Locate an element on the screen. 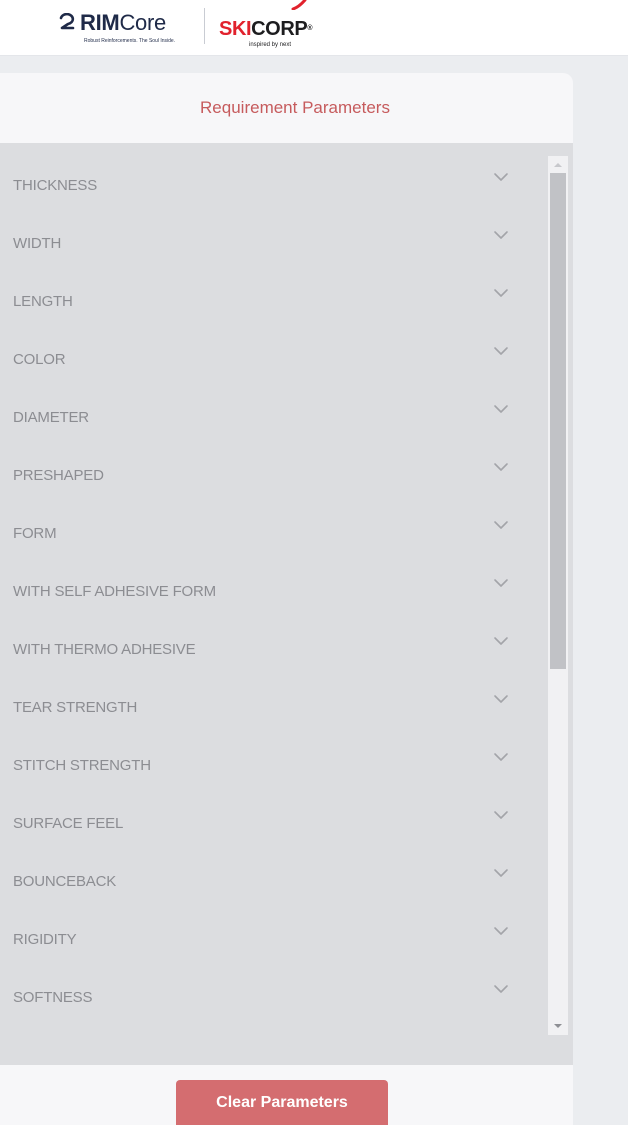 The height and width of the screenshot is (1125, 628). parameter-label: WITH THERMO ADHESIVE is located at coordinates (104, 649).